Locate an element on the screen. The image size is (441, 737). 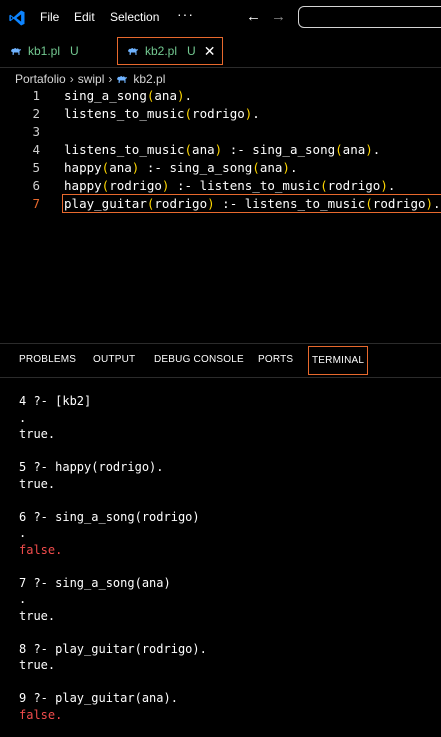
back-arrow-icon: ← is located at coordinates (253, 16).